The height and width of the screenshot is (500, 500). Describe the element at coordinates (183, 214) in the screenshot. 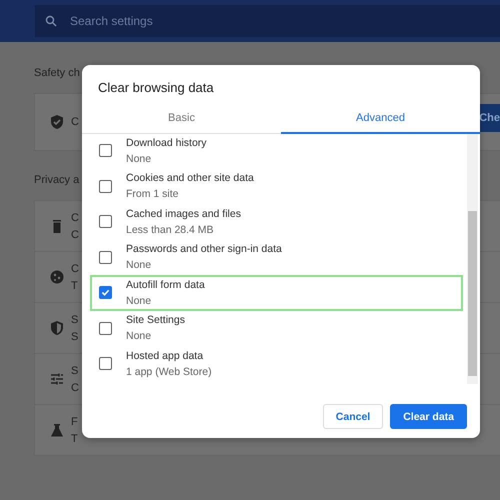

I see `option-label: Cached images and files` at that location.